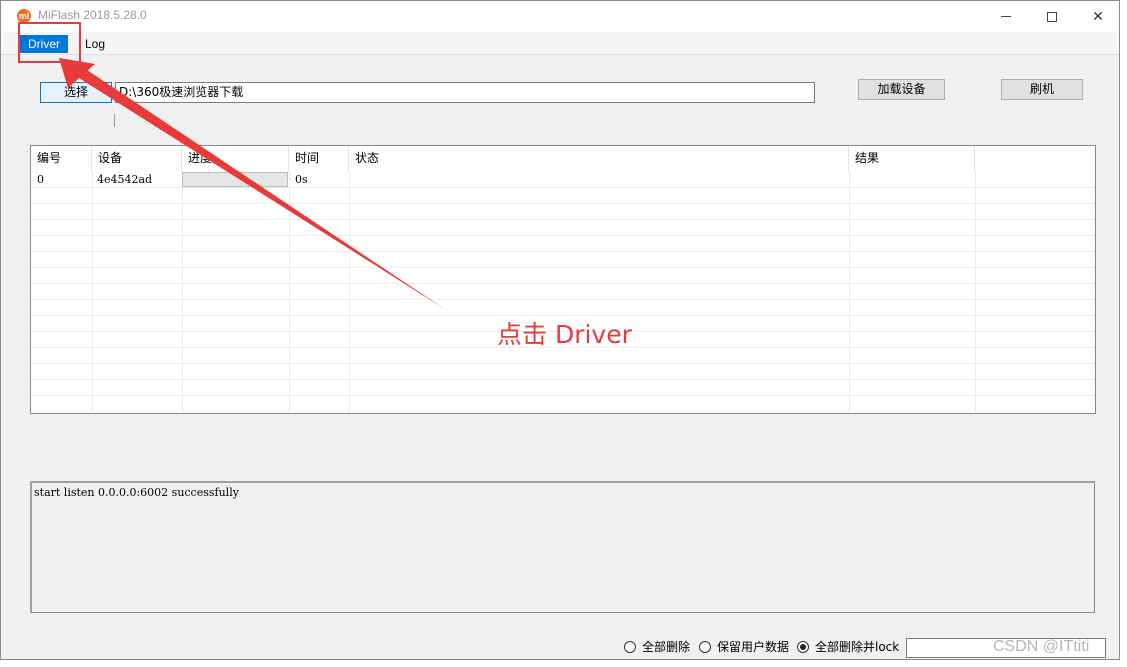 The width and height of the screenshot is (1127, 667). What do you see at coordinates (560, 43) in the screenshot?
I see `menu-bar: Driver Log` at bounding box center [560, 43].